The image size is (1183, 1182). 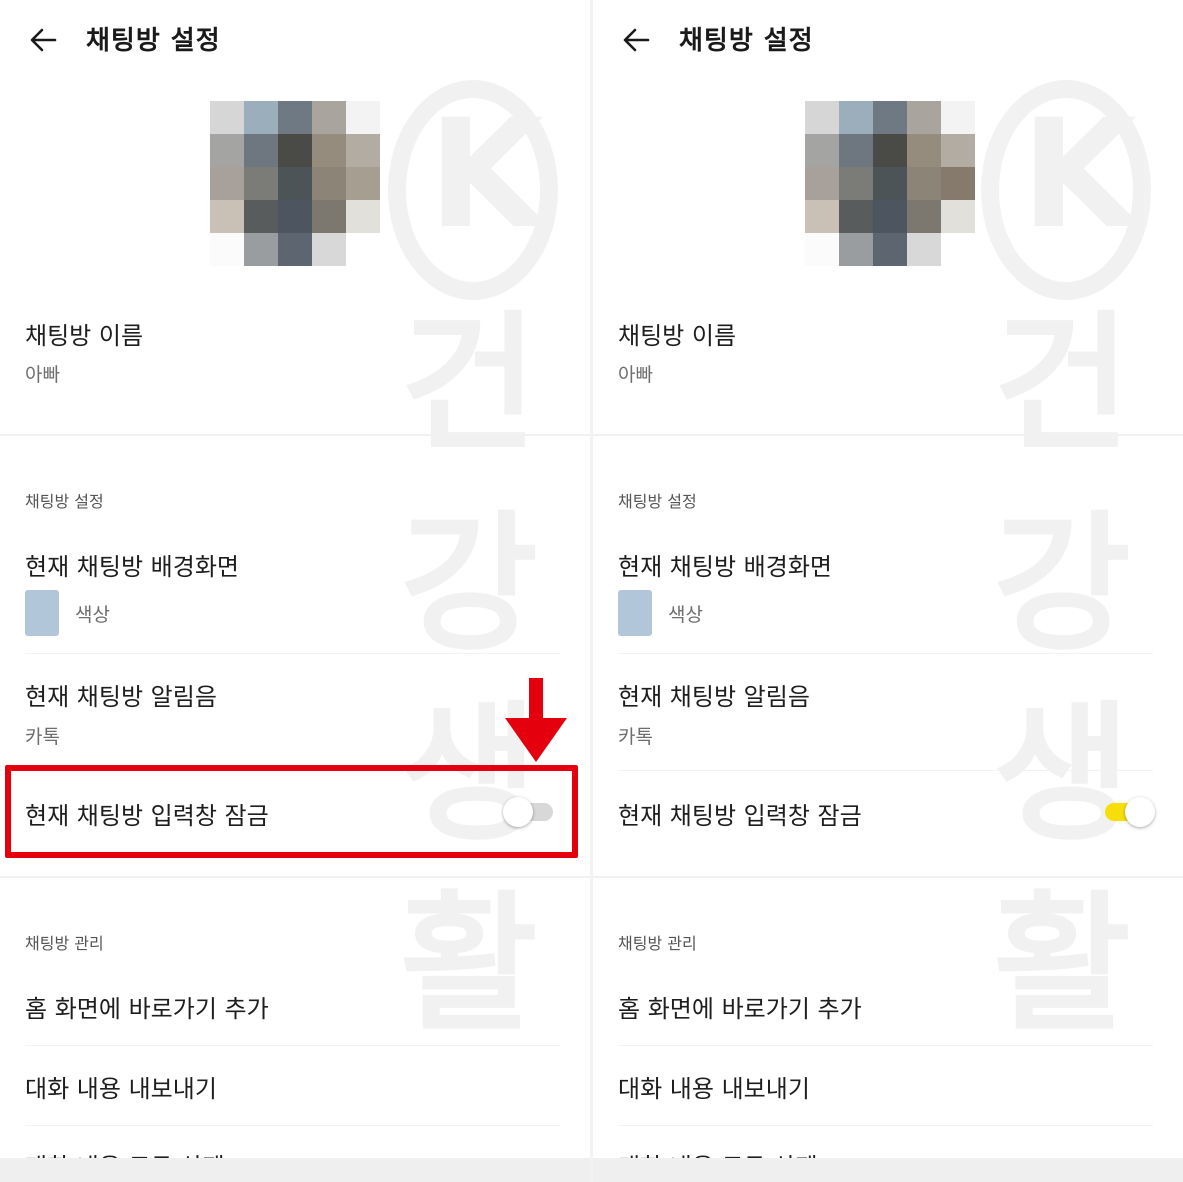 What do you see at coordinates (291, 811) in the screenshot?
I see `highlight-box` at bounding box center [291, 811].